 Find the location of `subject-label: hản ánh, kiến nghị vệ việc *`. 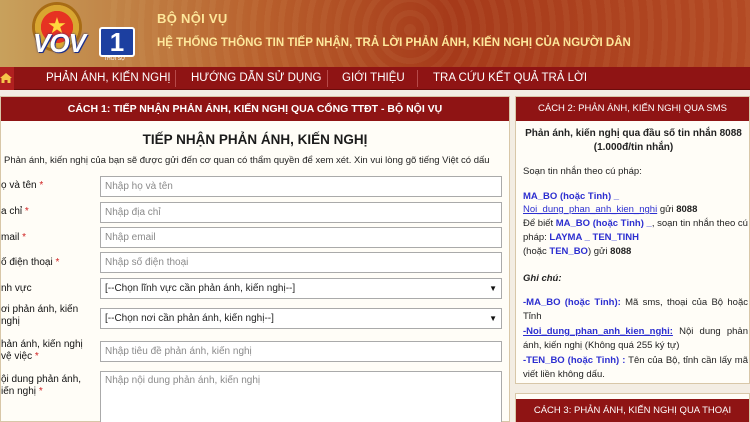

subject-label: hản ánh, kiến nghị vệ việc * is located at coordinates (42, 350).